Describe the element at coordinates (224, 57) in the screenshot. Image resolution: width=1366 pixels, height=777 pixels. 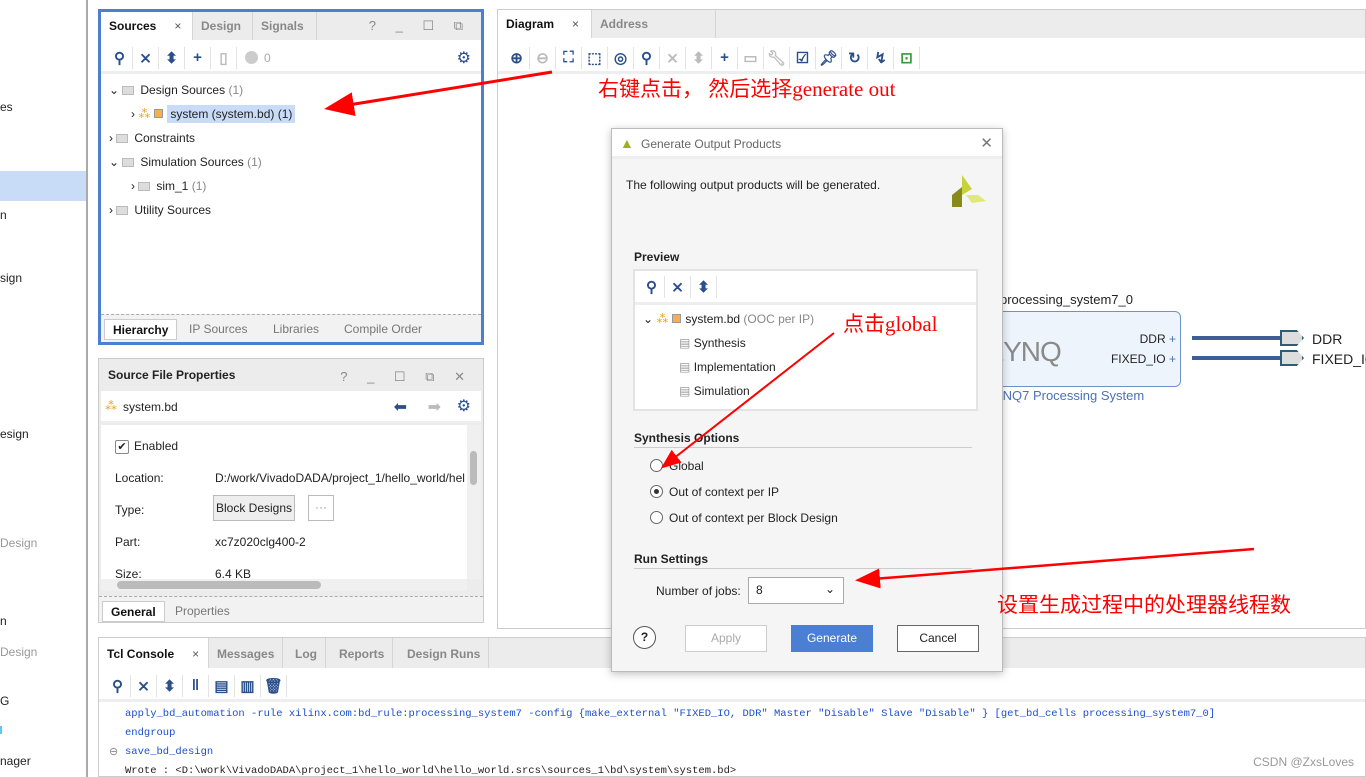
I see `unknown-file-icon: ▯` at that location.